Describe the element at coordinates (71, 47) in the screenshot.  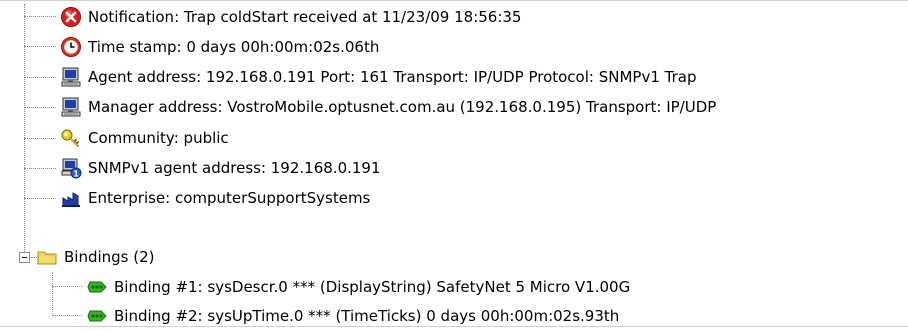
I see `clock-icon` at that location.